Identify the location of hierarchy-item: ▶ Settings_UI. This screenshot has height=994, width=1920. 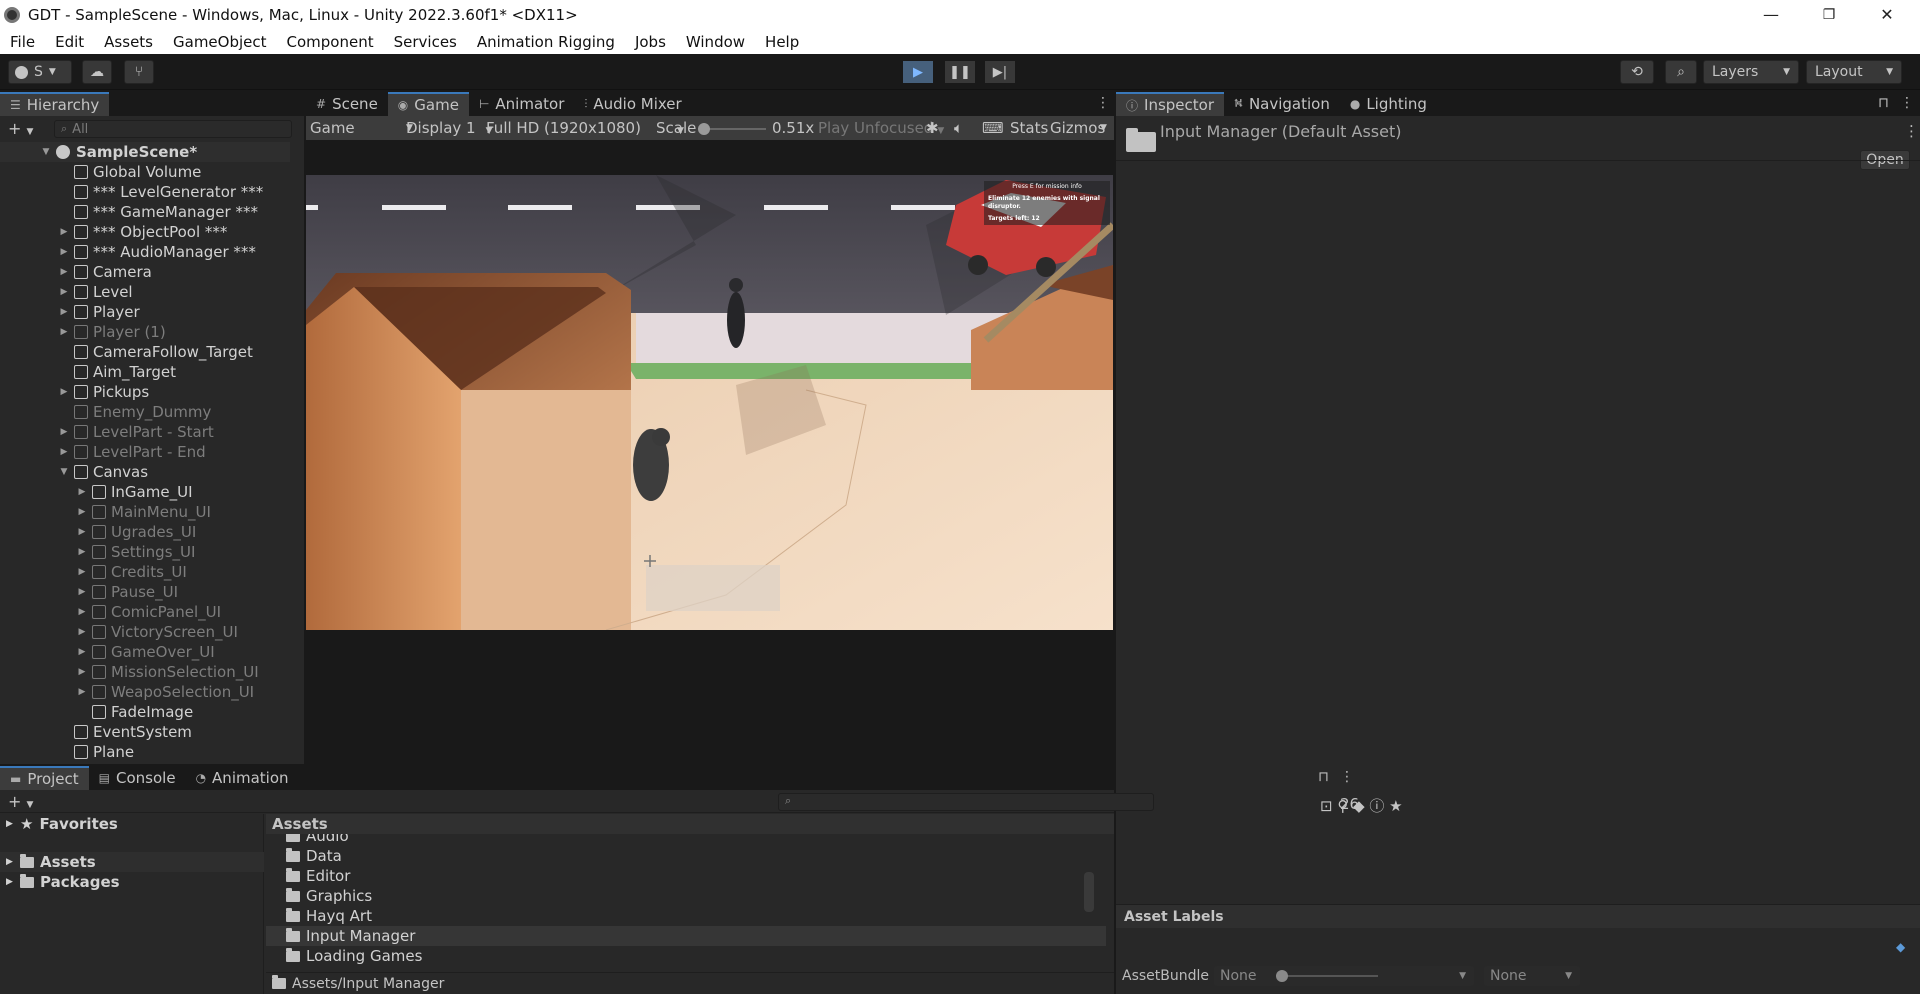
(145, 552).